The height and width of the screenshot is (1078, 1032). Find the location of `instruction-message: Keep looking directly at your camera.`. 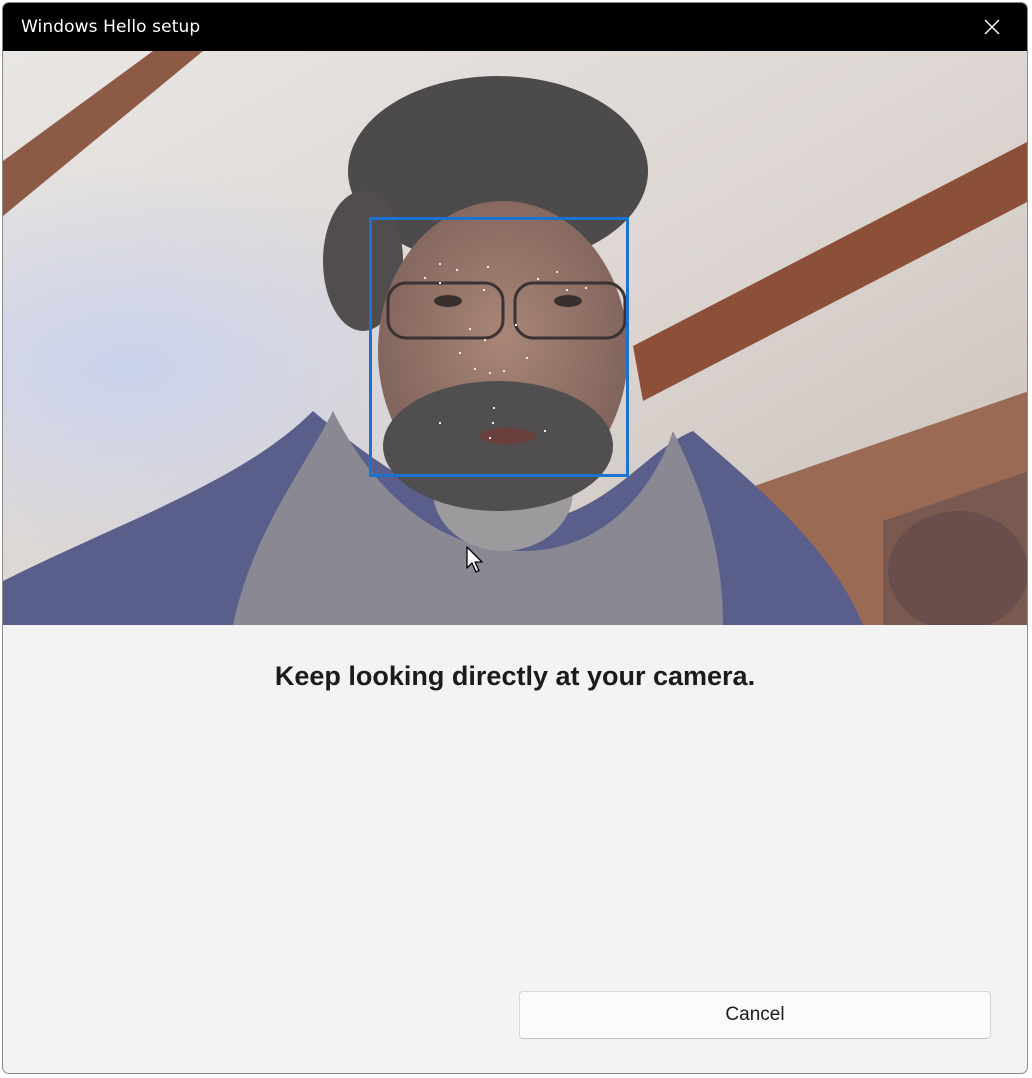

instruction-message: Keep looking directly at your camera. is located at coordinates (515, 676).